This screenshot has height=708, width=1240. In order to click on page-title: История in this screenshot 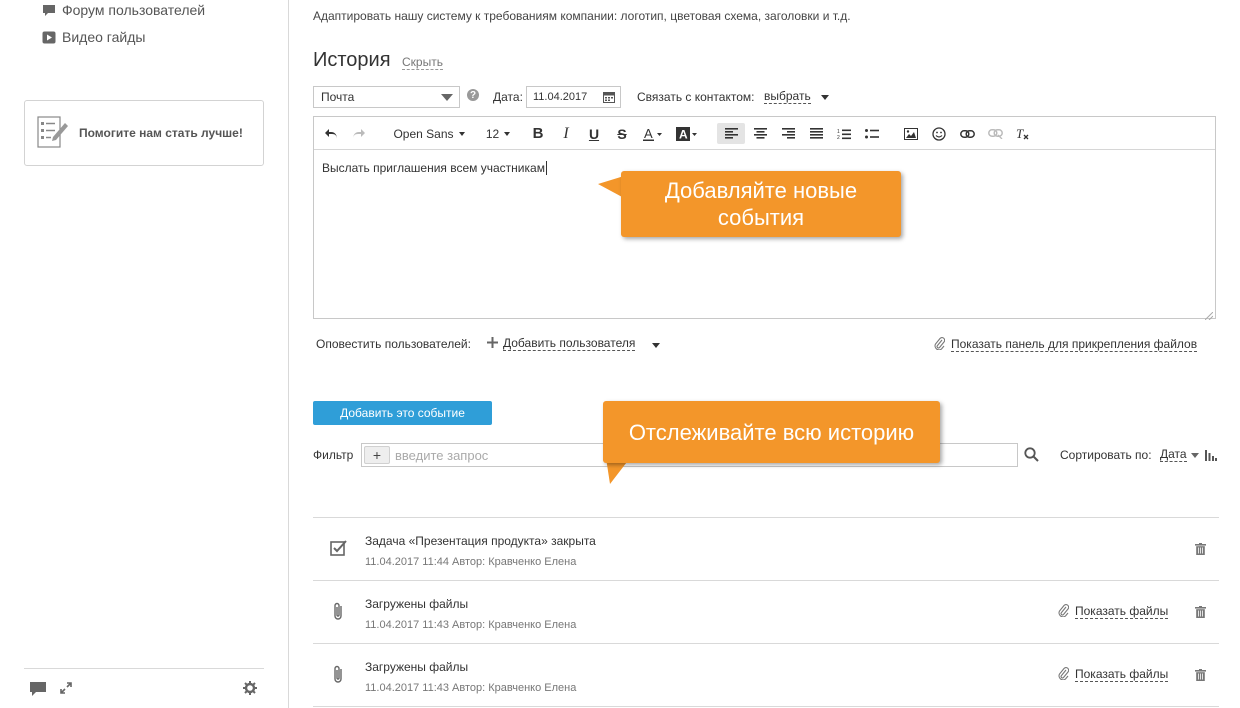, I will do `click(352, 60)`.